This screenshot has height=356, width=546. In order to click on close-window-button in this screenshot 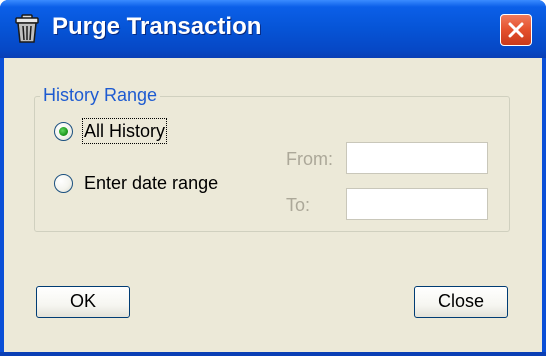, I will do `click(516, 30)`.